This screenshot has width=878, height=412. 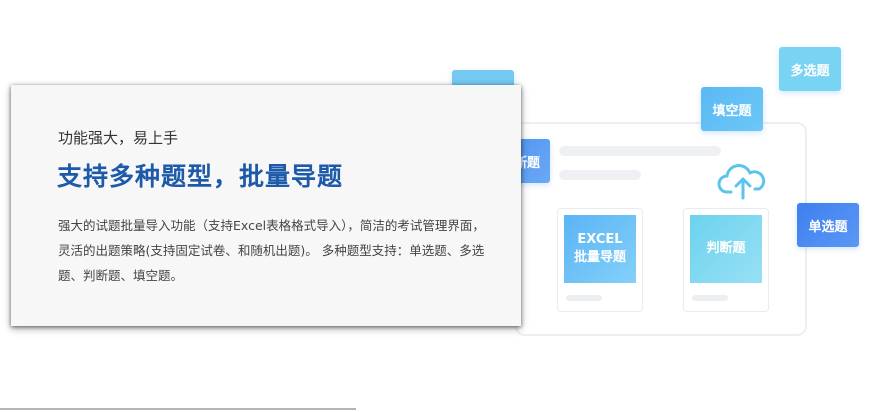 I want to click on judge-question-thumb: 判断题, so click(x=726, y=249).